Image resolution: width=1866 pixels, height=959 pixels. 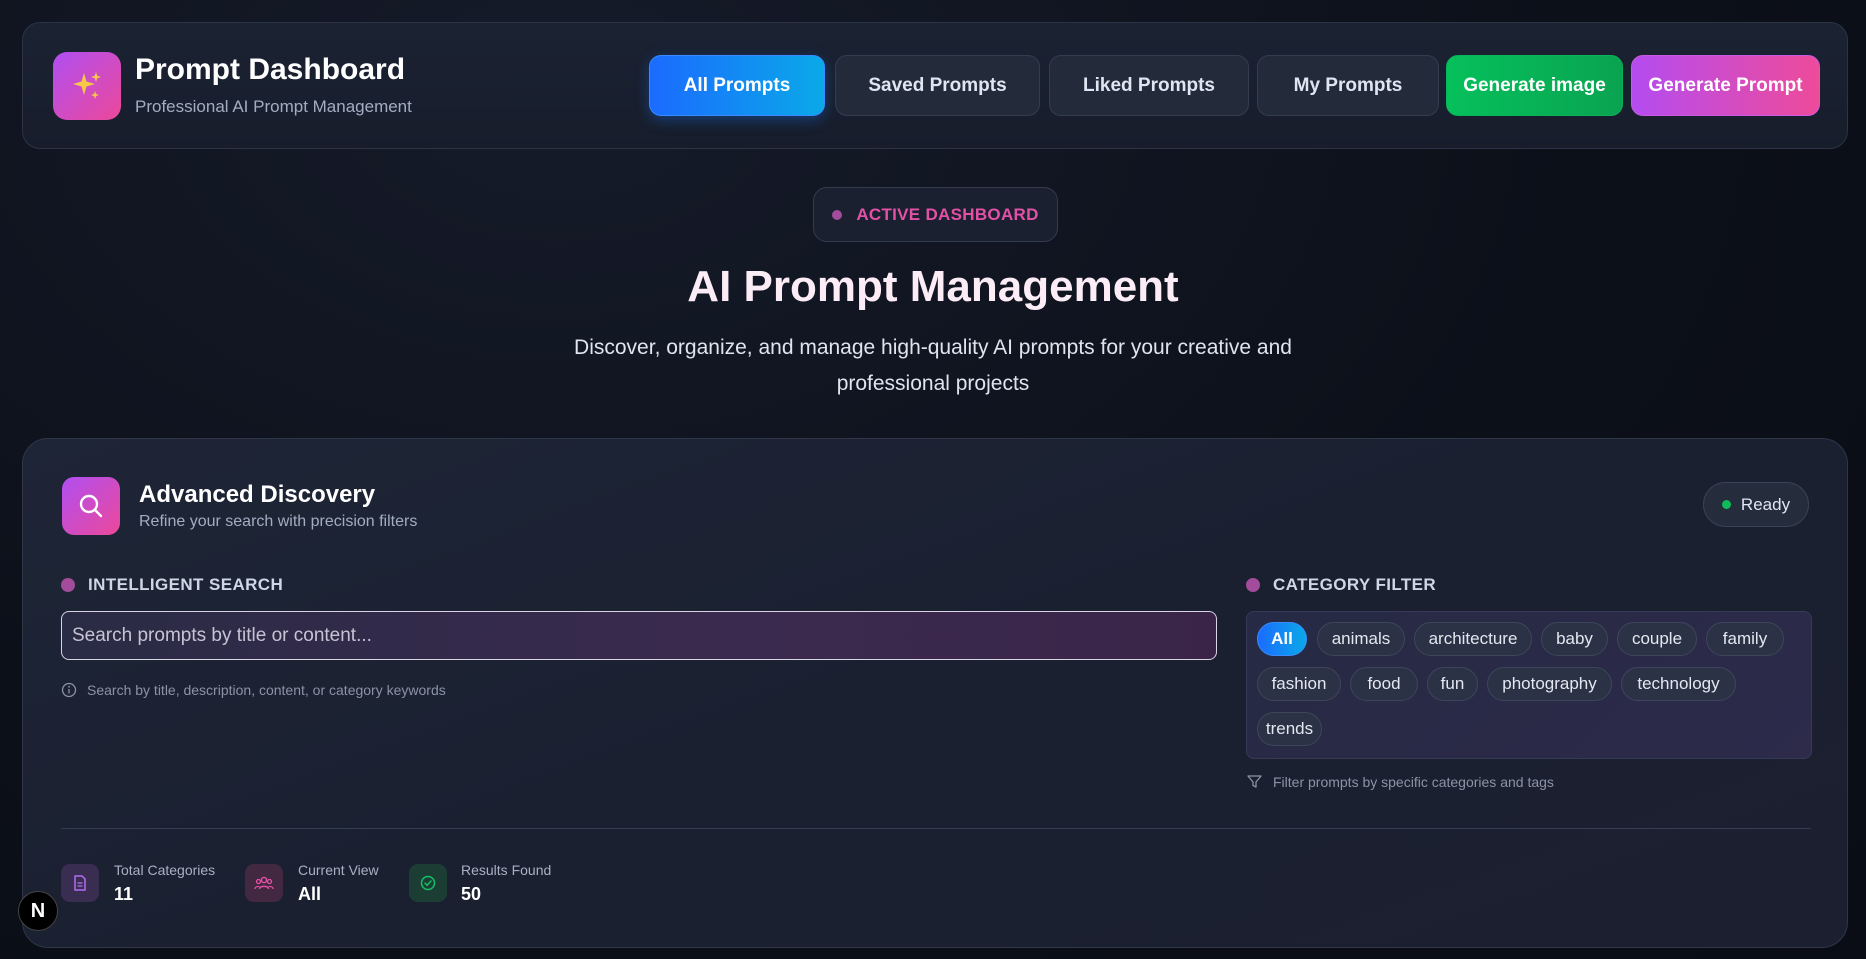 I want to click on category-chip-fun: fun, so click(x=1452, y=684).